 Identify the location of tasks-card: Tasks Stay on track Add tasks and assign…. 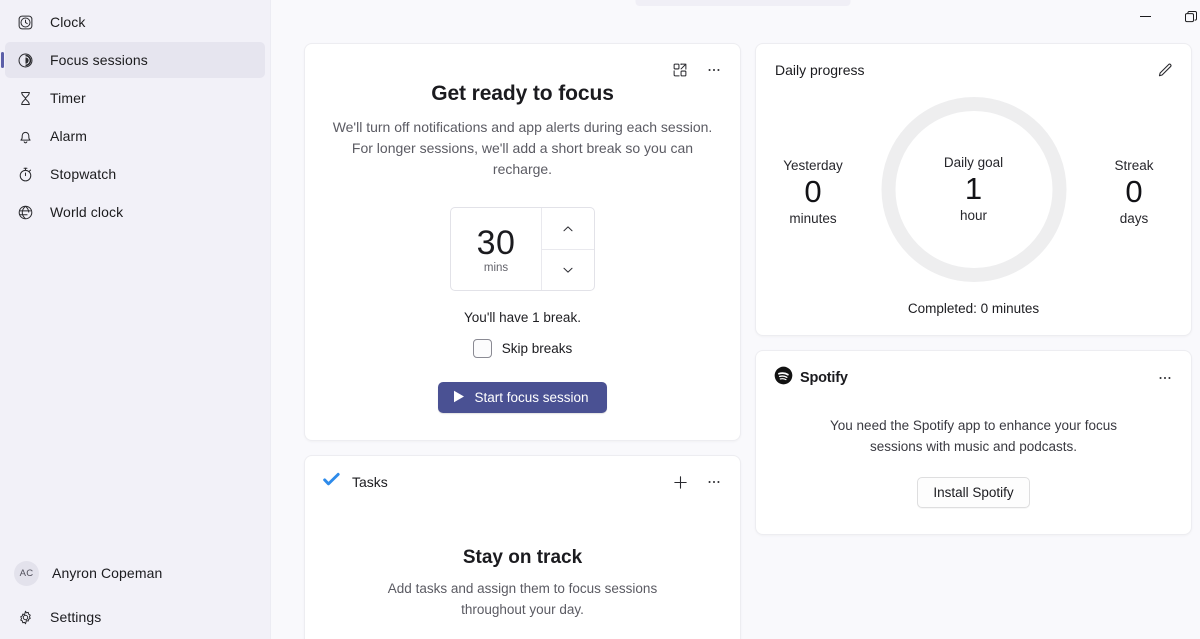
(522, 547).